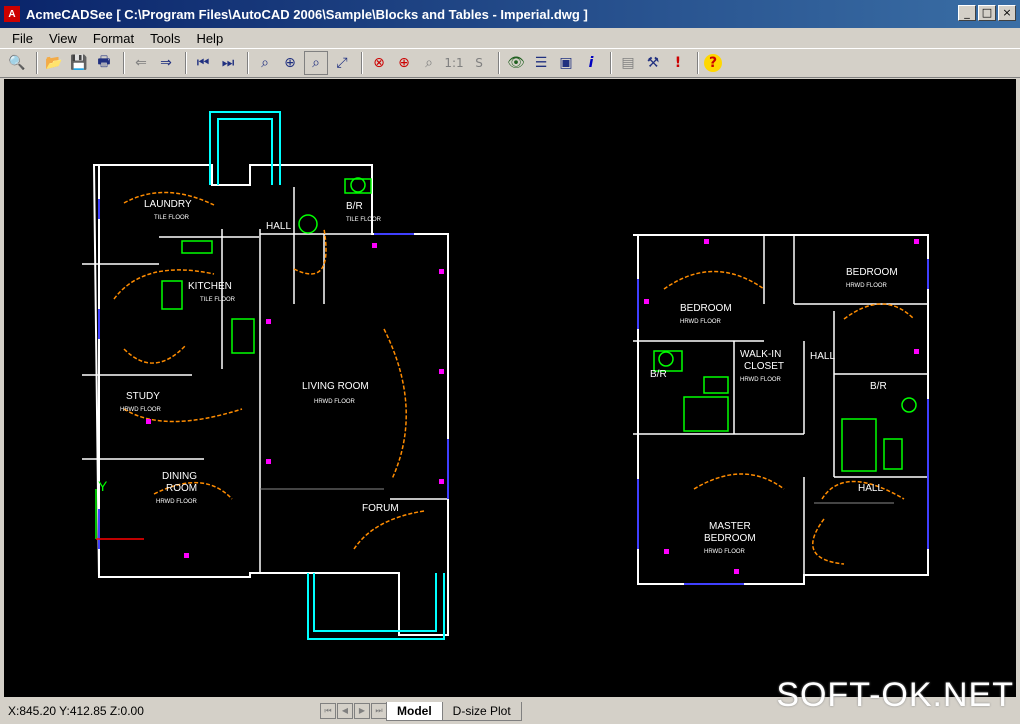 Image resolution: width=1020 pixels, height=724 pixels. What do you see at coordinates (591, 63) in the screenshot?
I see `info-icon: i` at bounding box center [591, 63].